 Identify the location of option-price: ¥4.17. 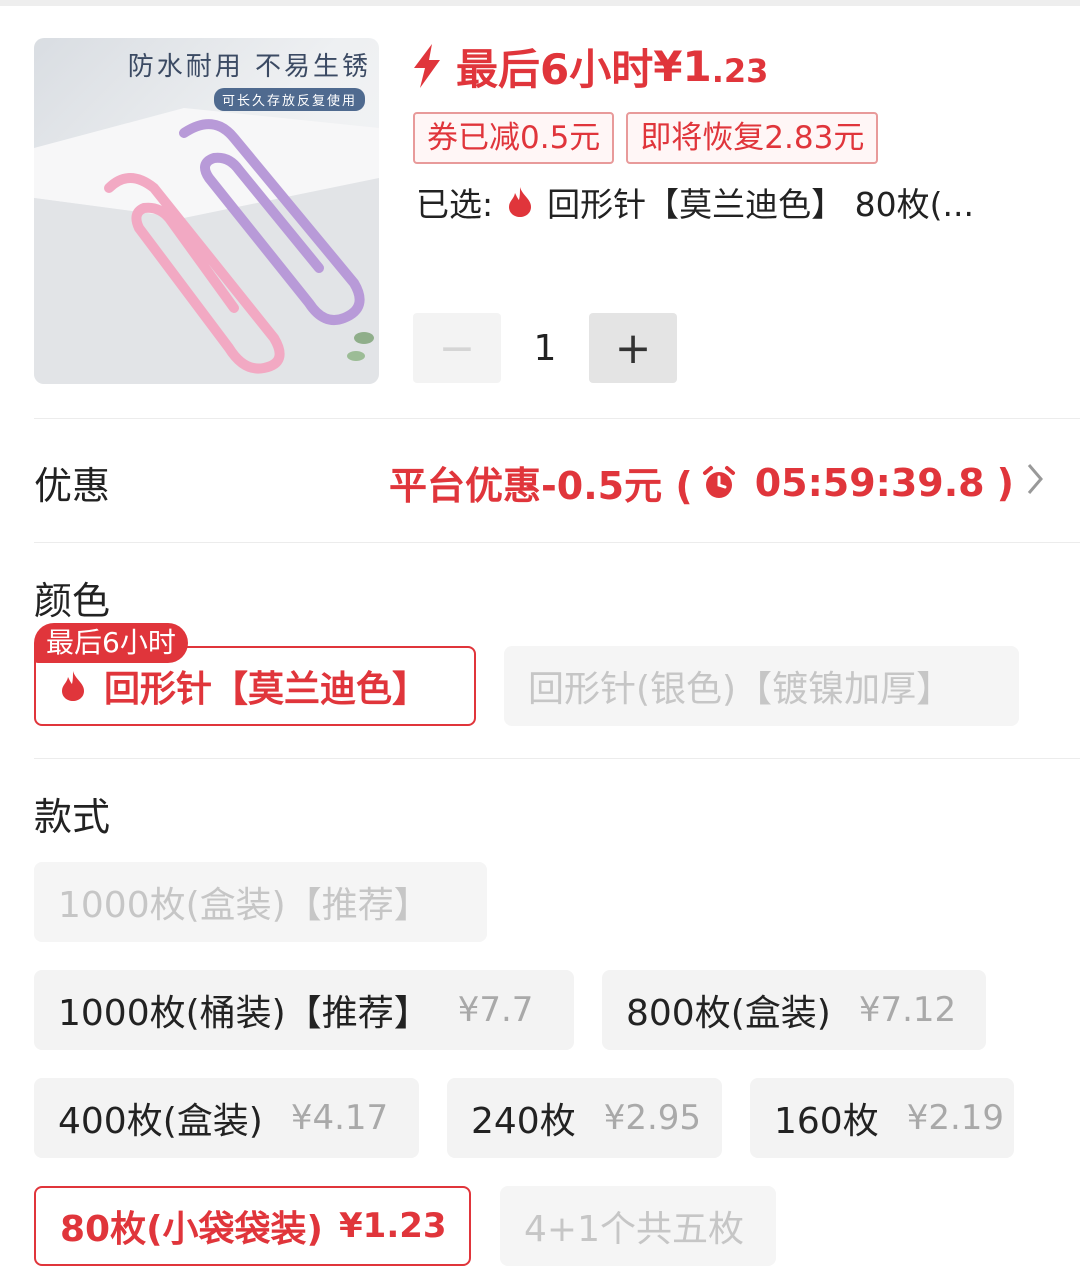
(339, 1118).